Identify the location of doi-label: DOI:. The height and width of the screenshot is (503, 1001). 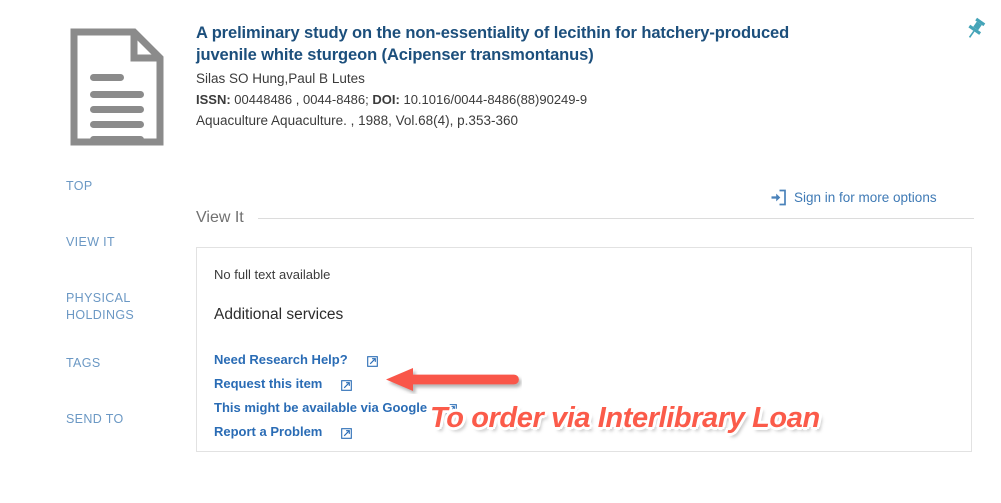
(386, 99).